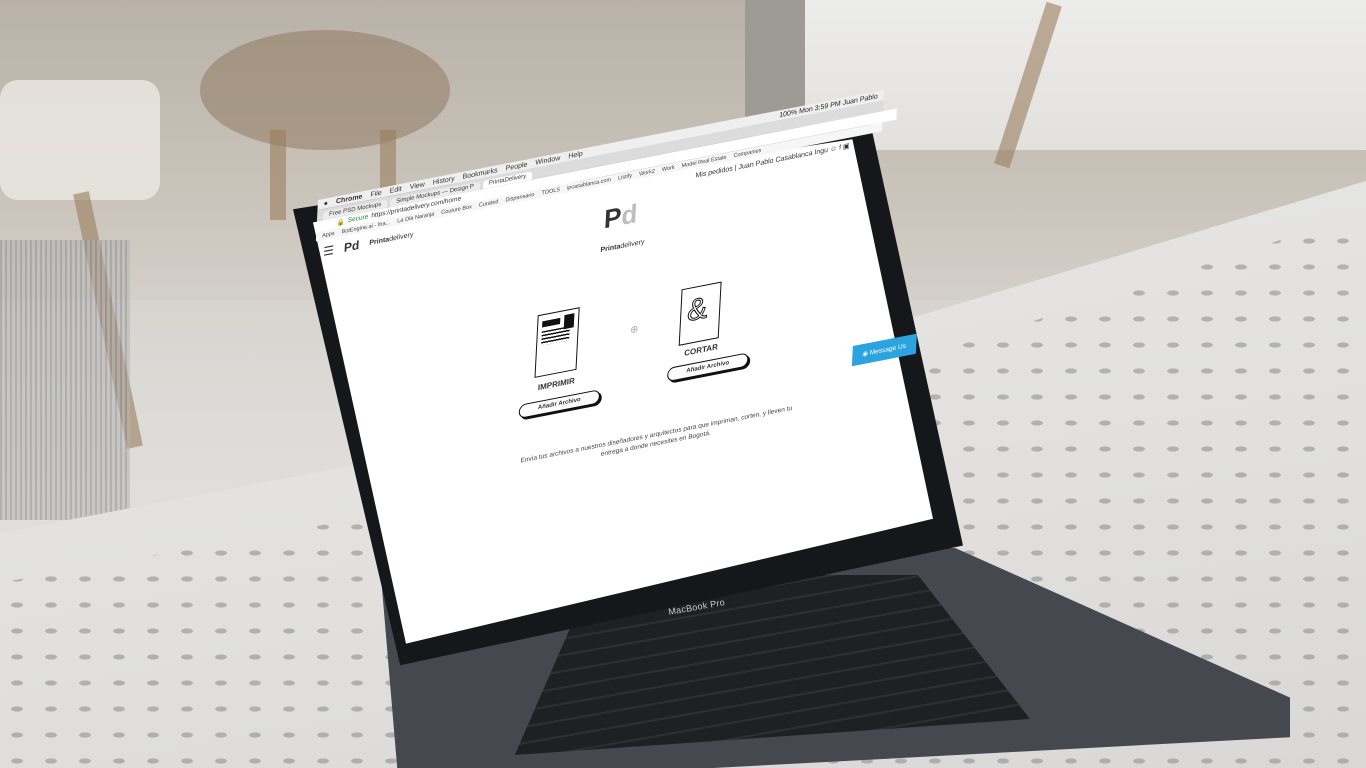  What do you see at coordinates (846, 147) in the screenshot?
I see `instagram-icon: ▣` at bounding box center [846, 147].